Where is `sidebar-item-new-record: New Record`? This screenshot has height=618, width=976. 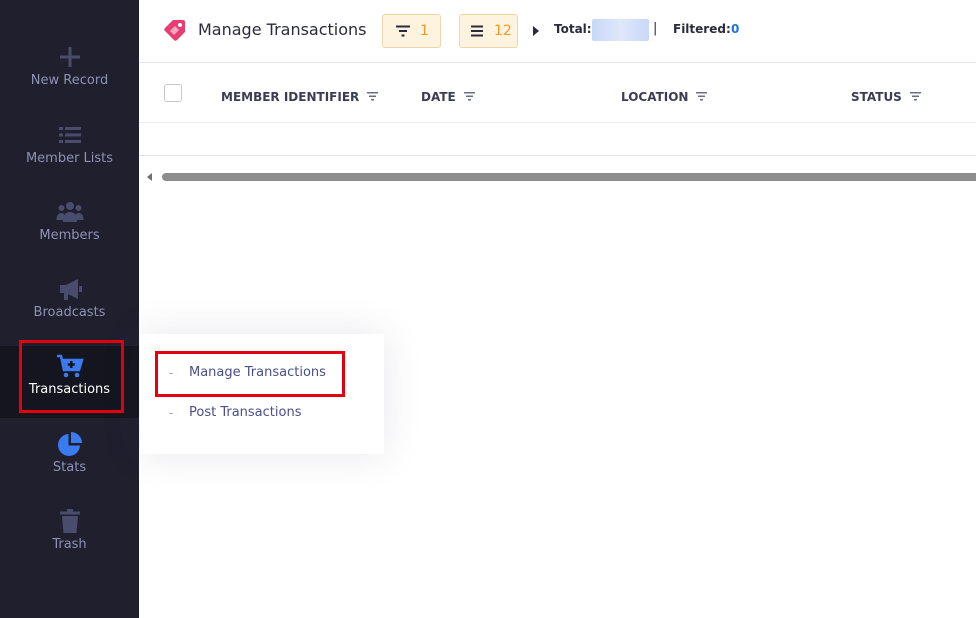 sidebar-item-new-record: New Record is located at coordinates (69, 73).